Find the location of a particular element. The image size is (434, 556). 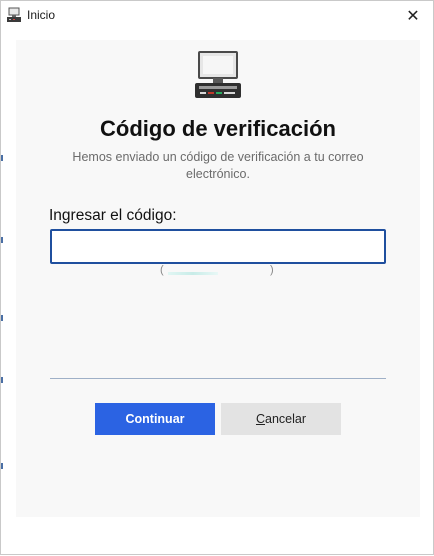

divider is located at coordinates (218, 378).